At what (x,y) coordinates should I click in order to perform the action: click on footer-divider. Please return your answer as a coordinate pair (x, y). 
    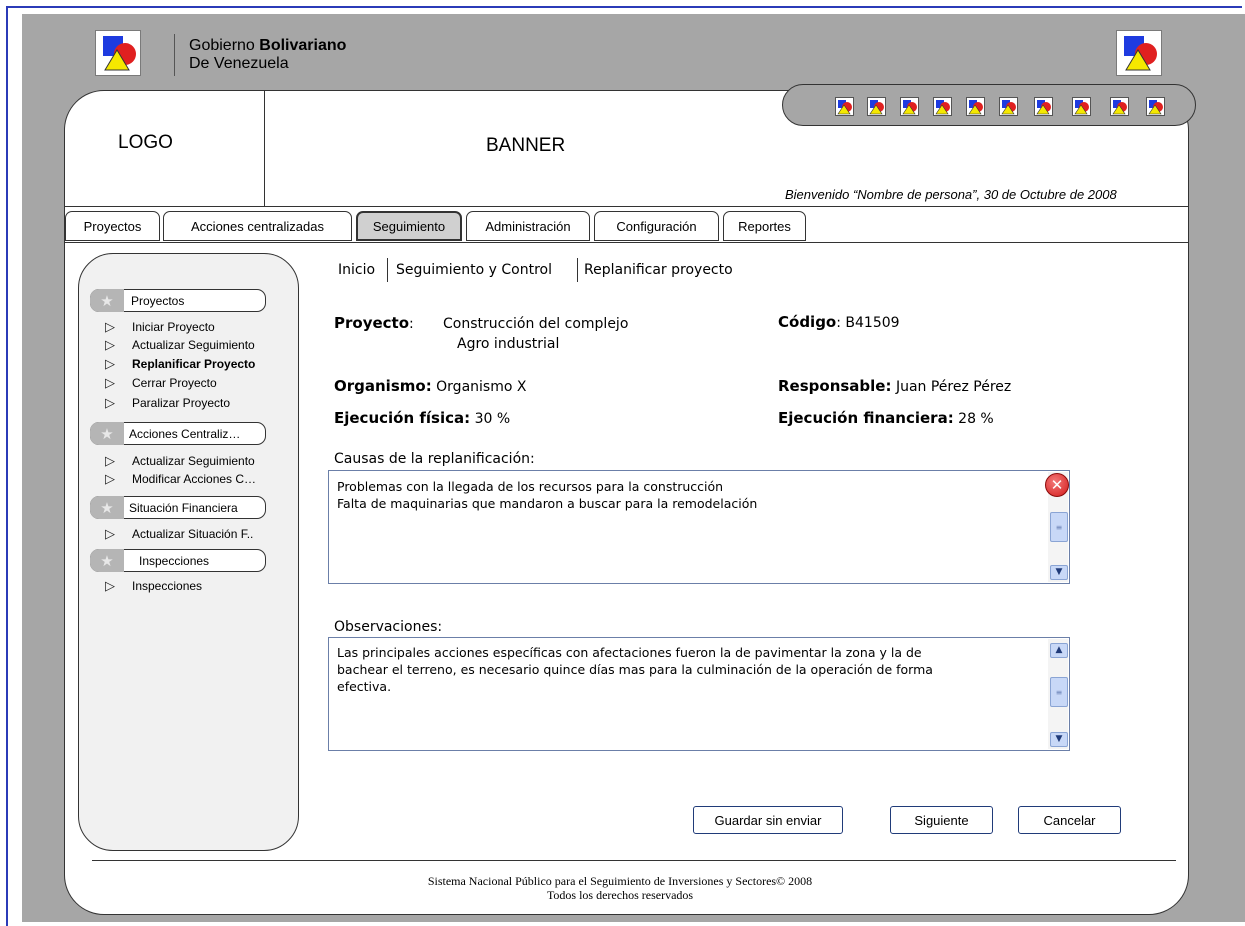
    Looking at the image, I should click on (634, 860).